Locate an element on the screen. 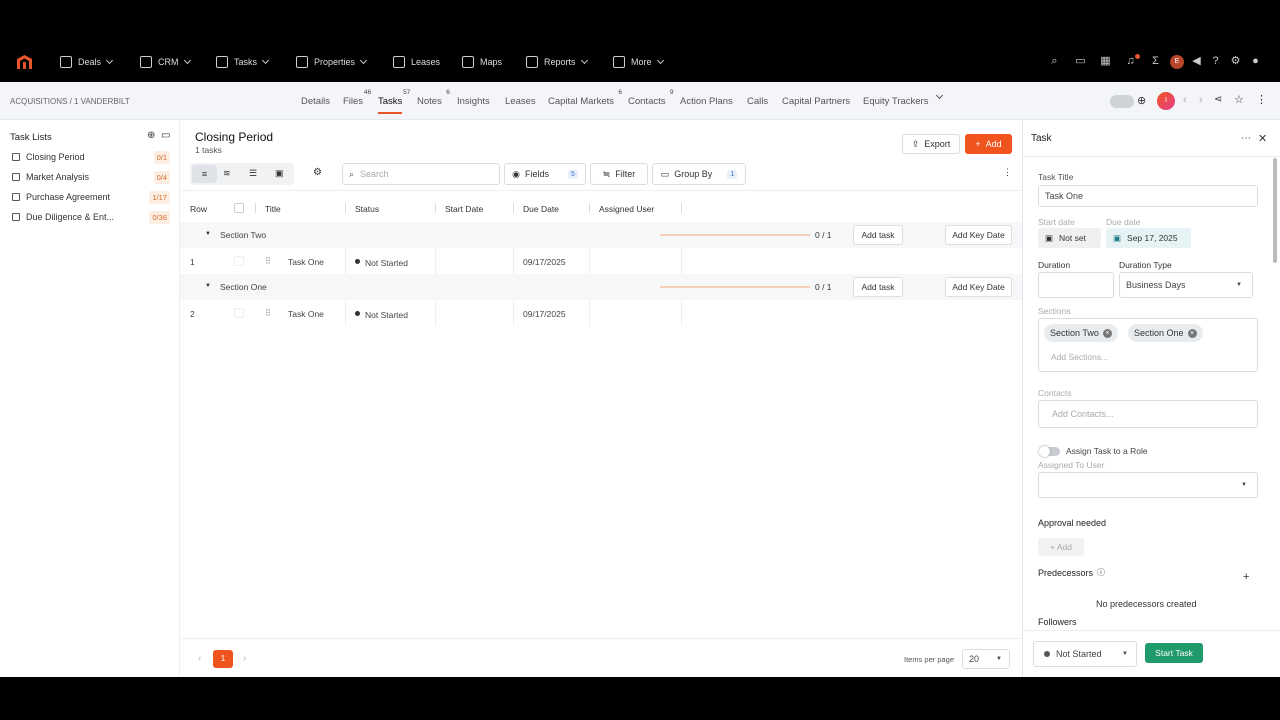 This screenshot has height=720, width=1280. nav-more: More is located at coordinates (638, 62).